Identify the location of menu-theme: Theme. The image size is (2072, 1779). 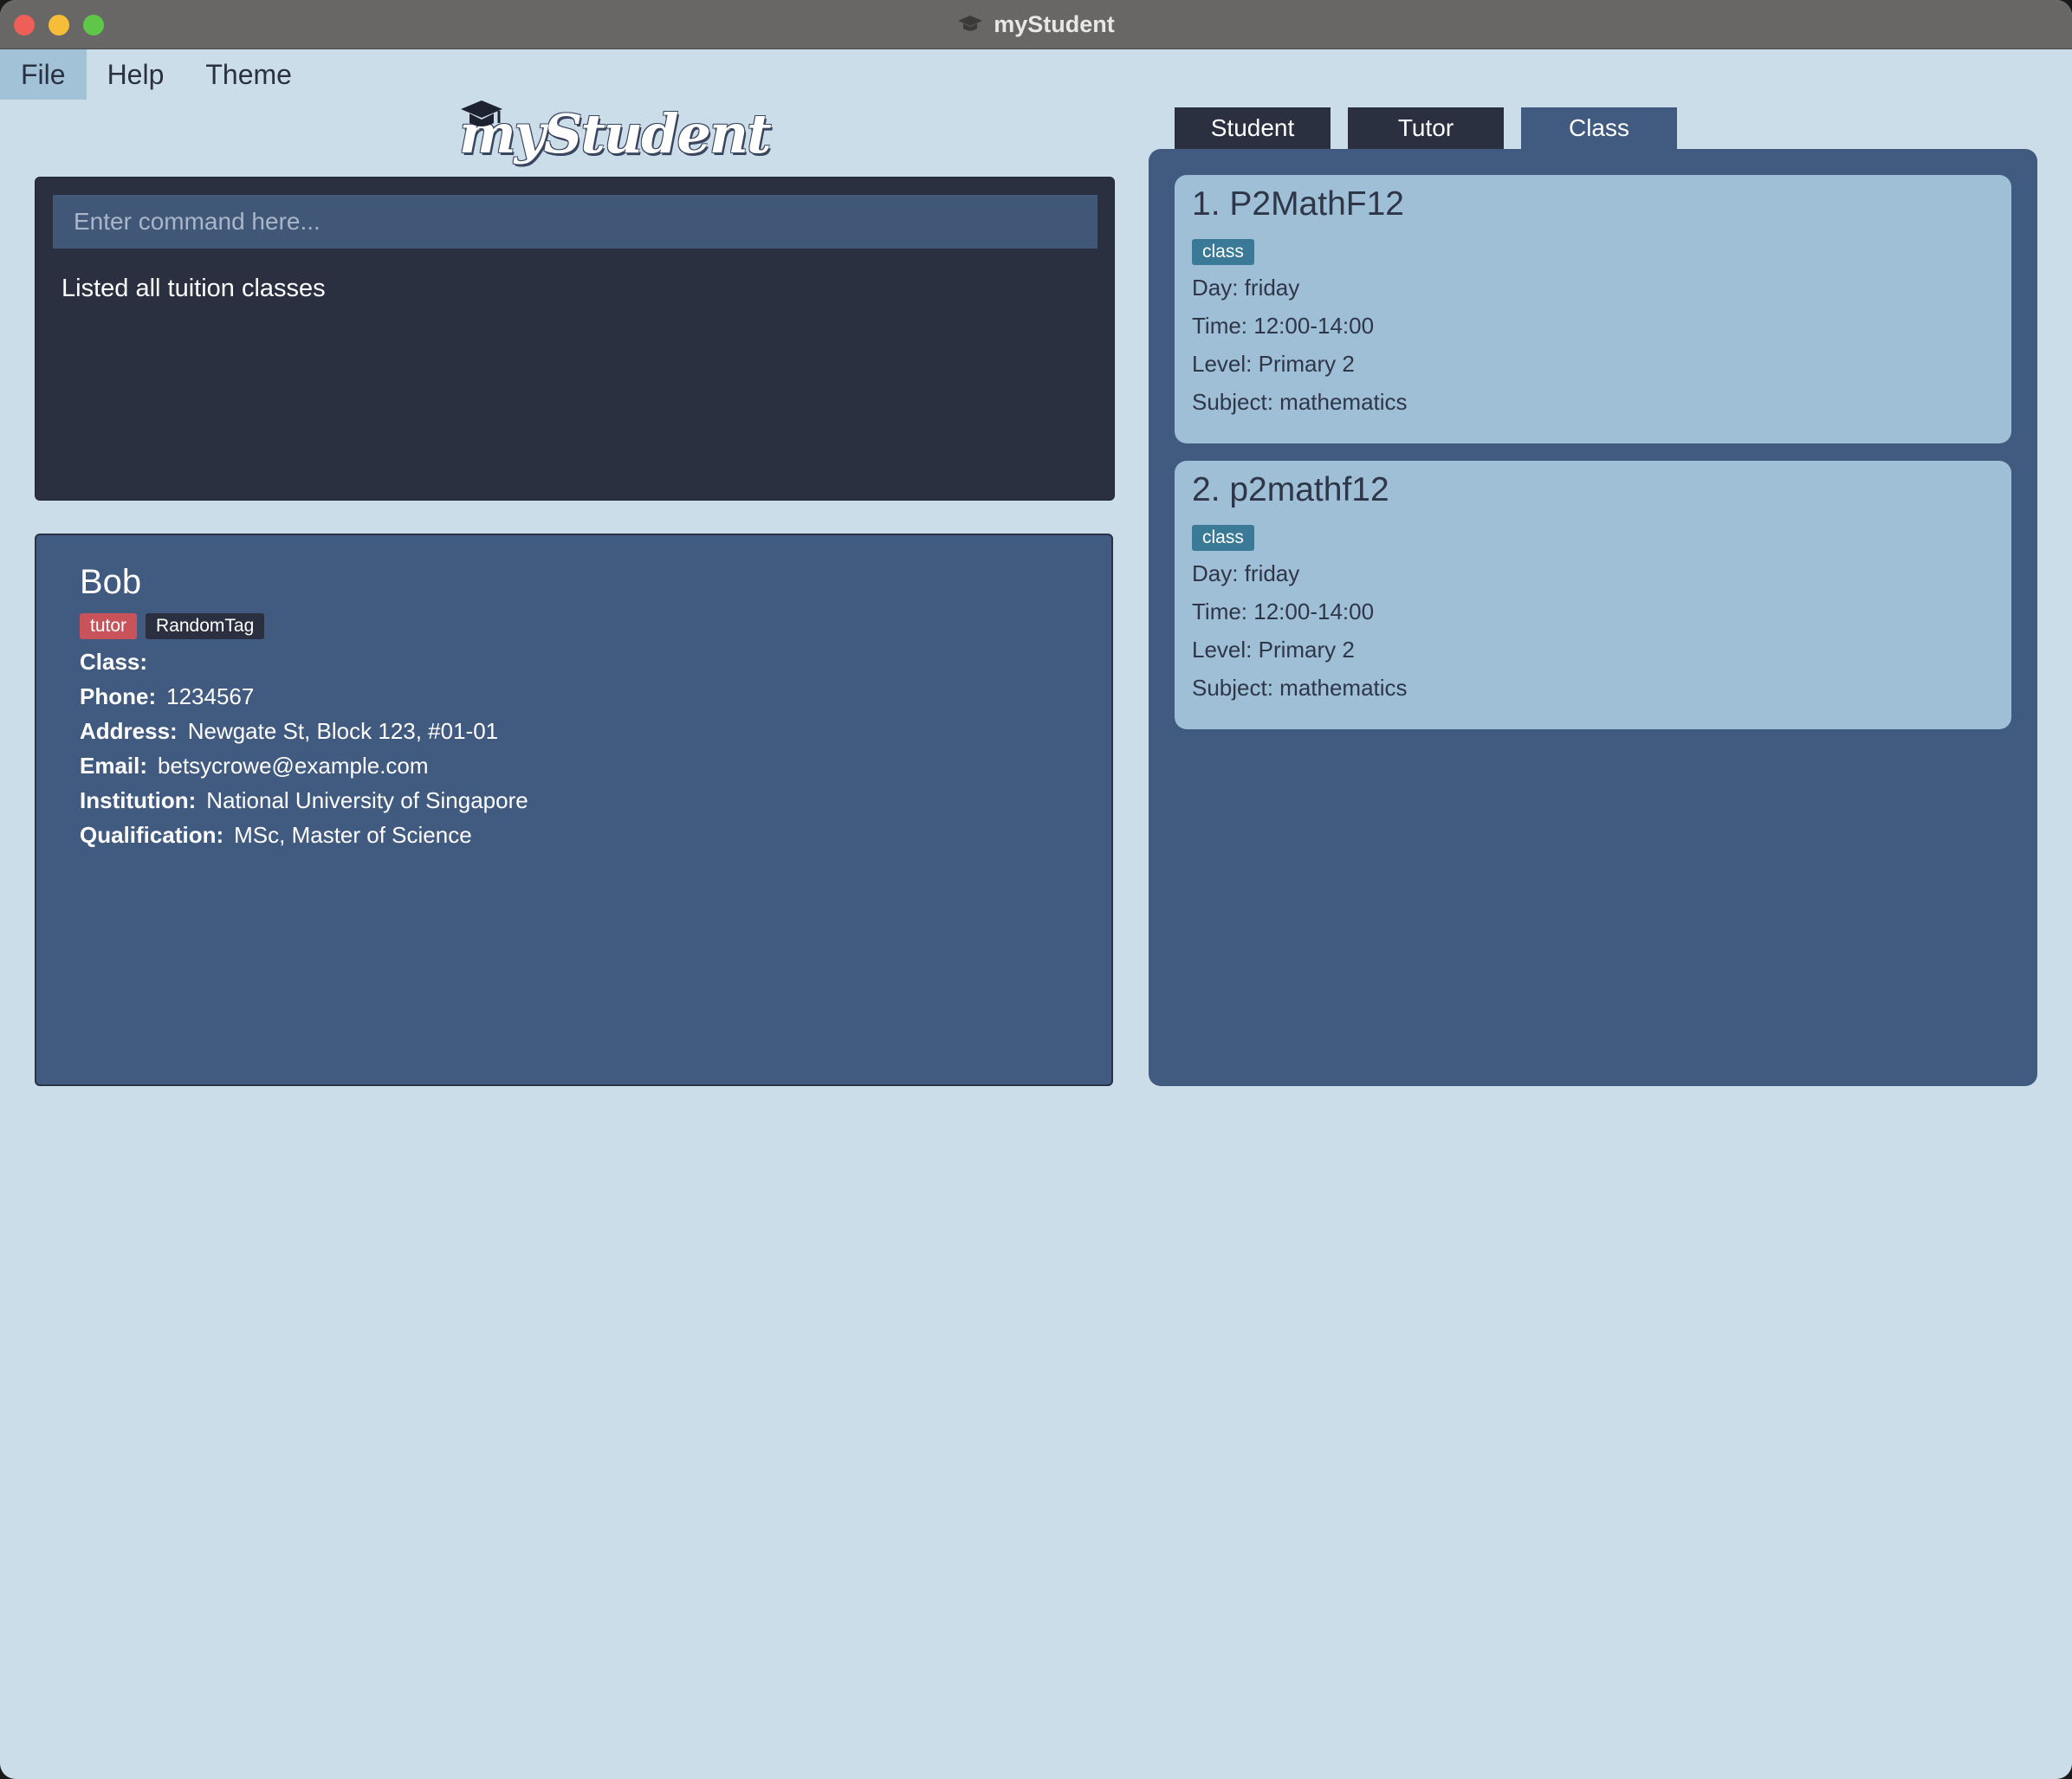
(249, 74).